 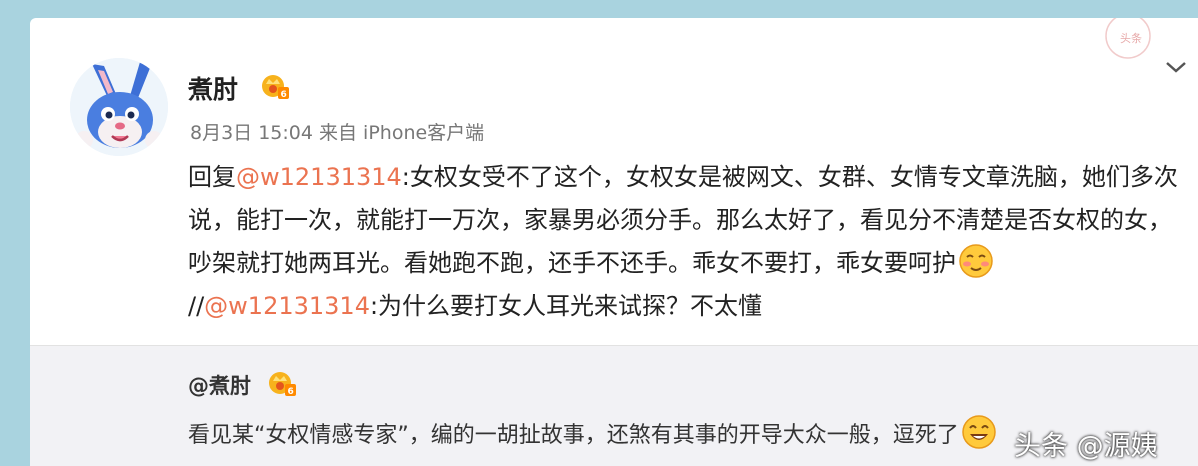 I want to click on blush-emoji-icon, so click(x=976, y=261).